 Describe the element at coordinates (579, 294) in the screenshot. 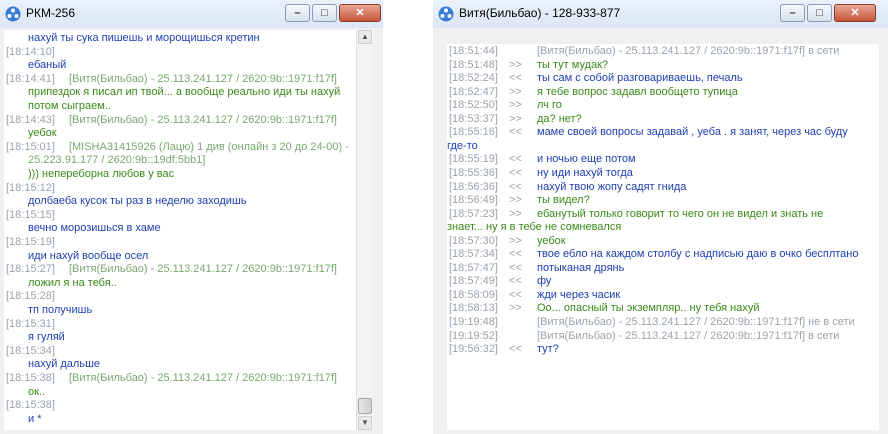

I see `message-text: жди через часик` at that location.